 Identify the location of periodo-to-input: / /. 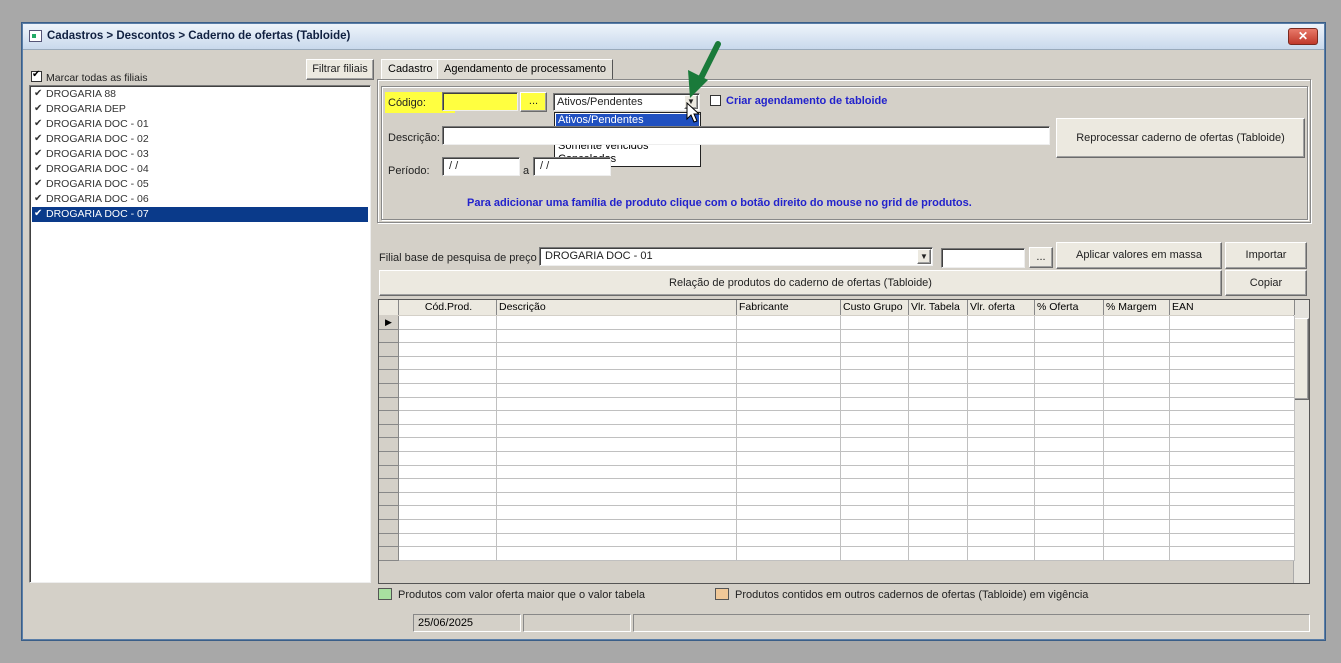
(572, 166).